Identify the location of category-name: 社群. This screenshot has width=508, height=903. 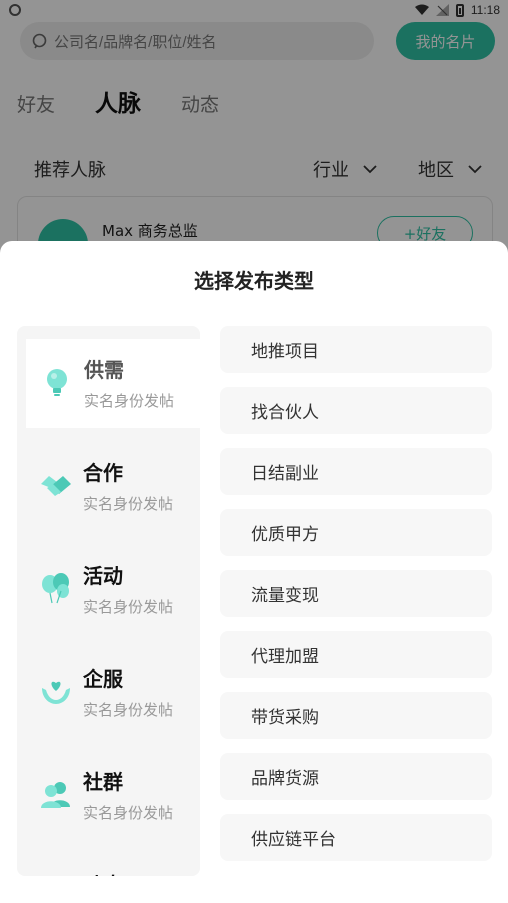
(103, 782).